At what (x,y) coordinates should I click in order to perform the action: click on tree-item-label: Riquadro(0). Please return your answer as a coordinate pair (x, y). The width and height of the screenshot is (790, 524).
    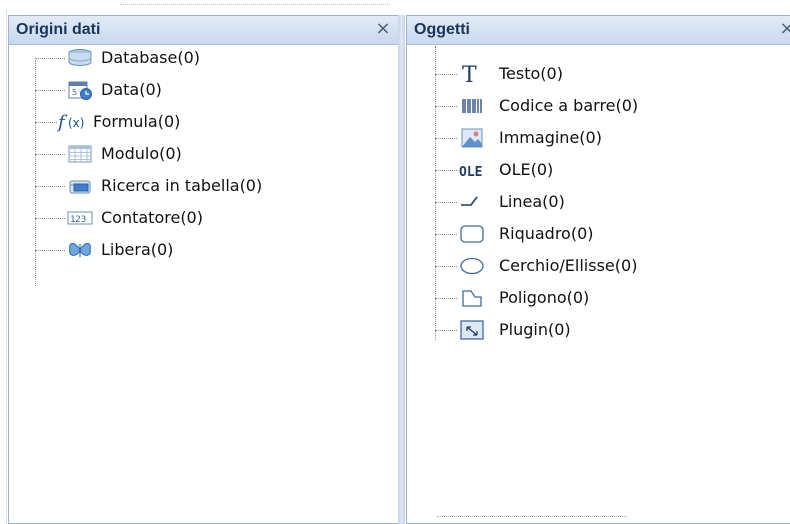
    Looking at the image, I should click on (546, 233).